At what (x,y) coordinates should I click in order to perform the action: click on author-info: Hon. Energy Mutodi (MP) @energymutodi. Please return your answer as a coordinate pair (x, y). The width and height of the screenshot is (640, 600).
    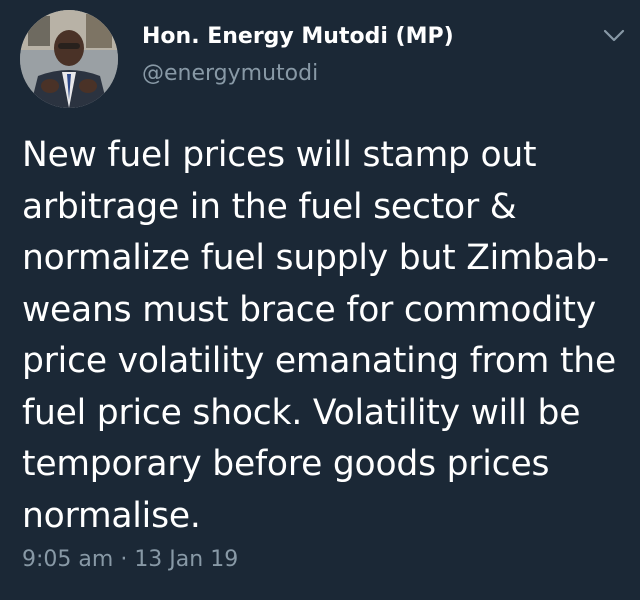
    Looking at the image, I should click on (298, 56).